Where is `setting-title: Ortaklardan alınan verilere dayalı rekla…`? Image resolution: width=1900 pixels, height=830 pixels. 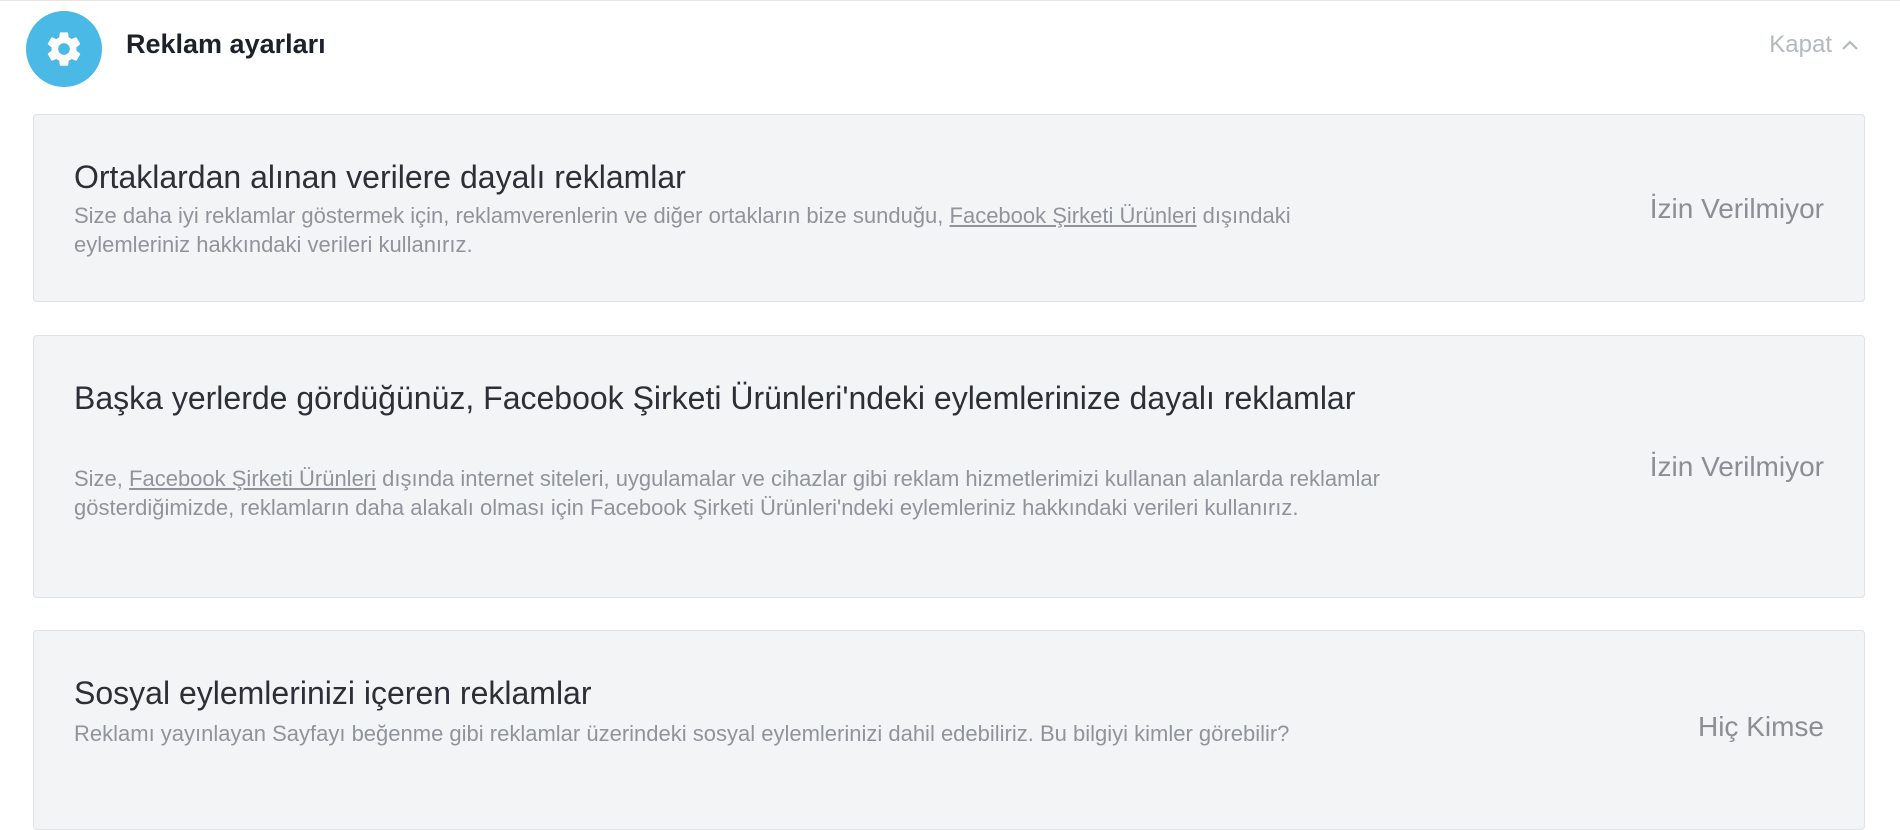 setting-title: Ortaklardan alınan verilere dayalı rekla… is located at coordinates (380, 177).